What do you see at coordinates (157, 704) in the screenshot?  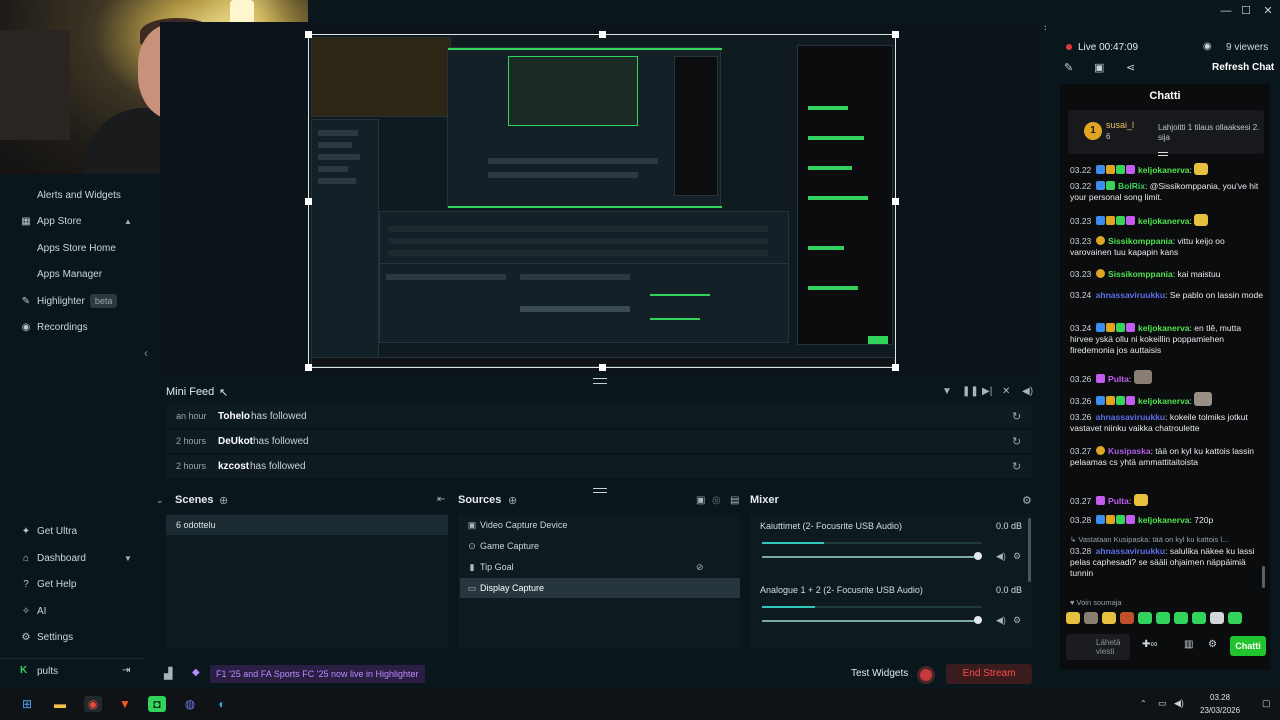 I see `streamlabs-icon: ◘` at bounding box center [157, 704].